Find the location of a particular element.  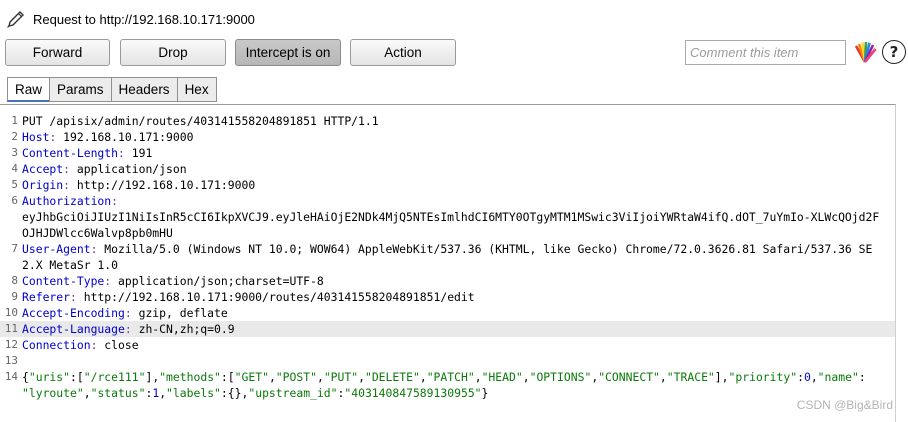

header-name: Accept is located at coordinates (43, 169).